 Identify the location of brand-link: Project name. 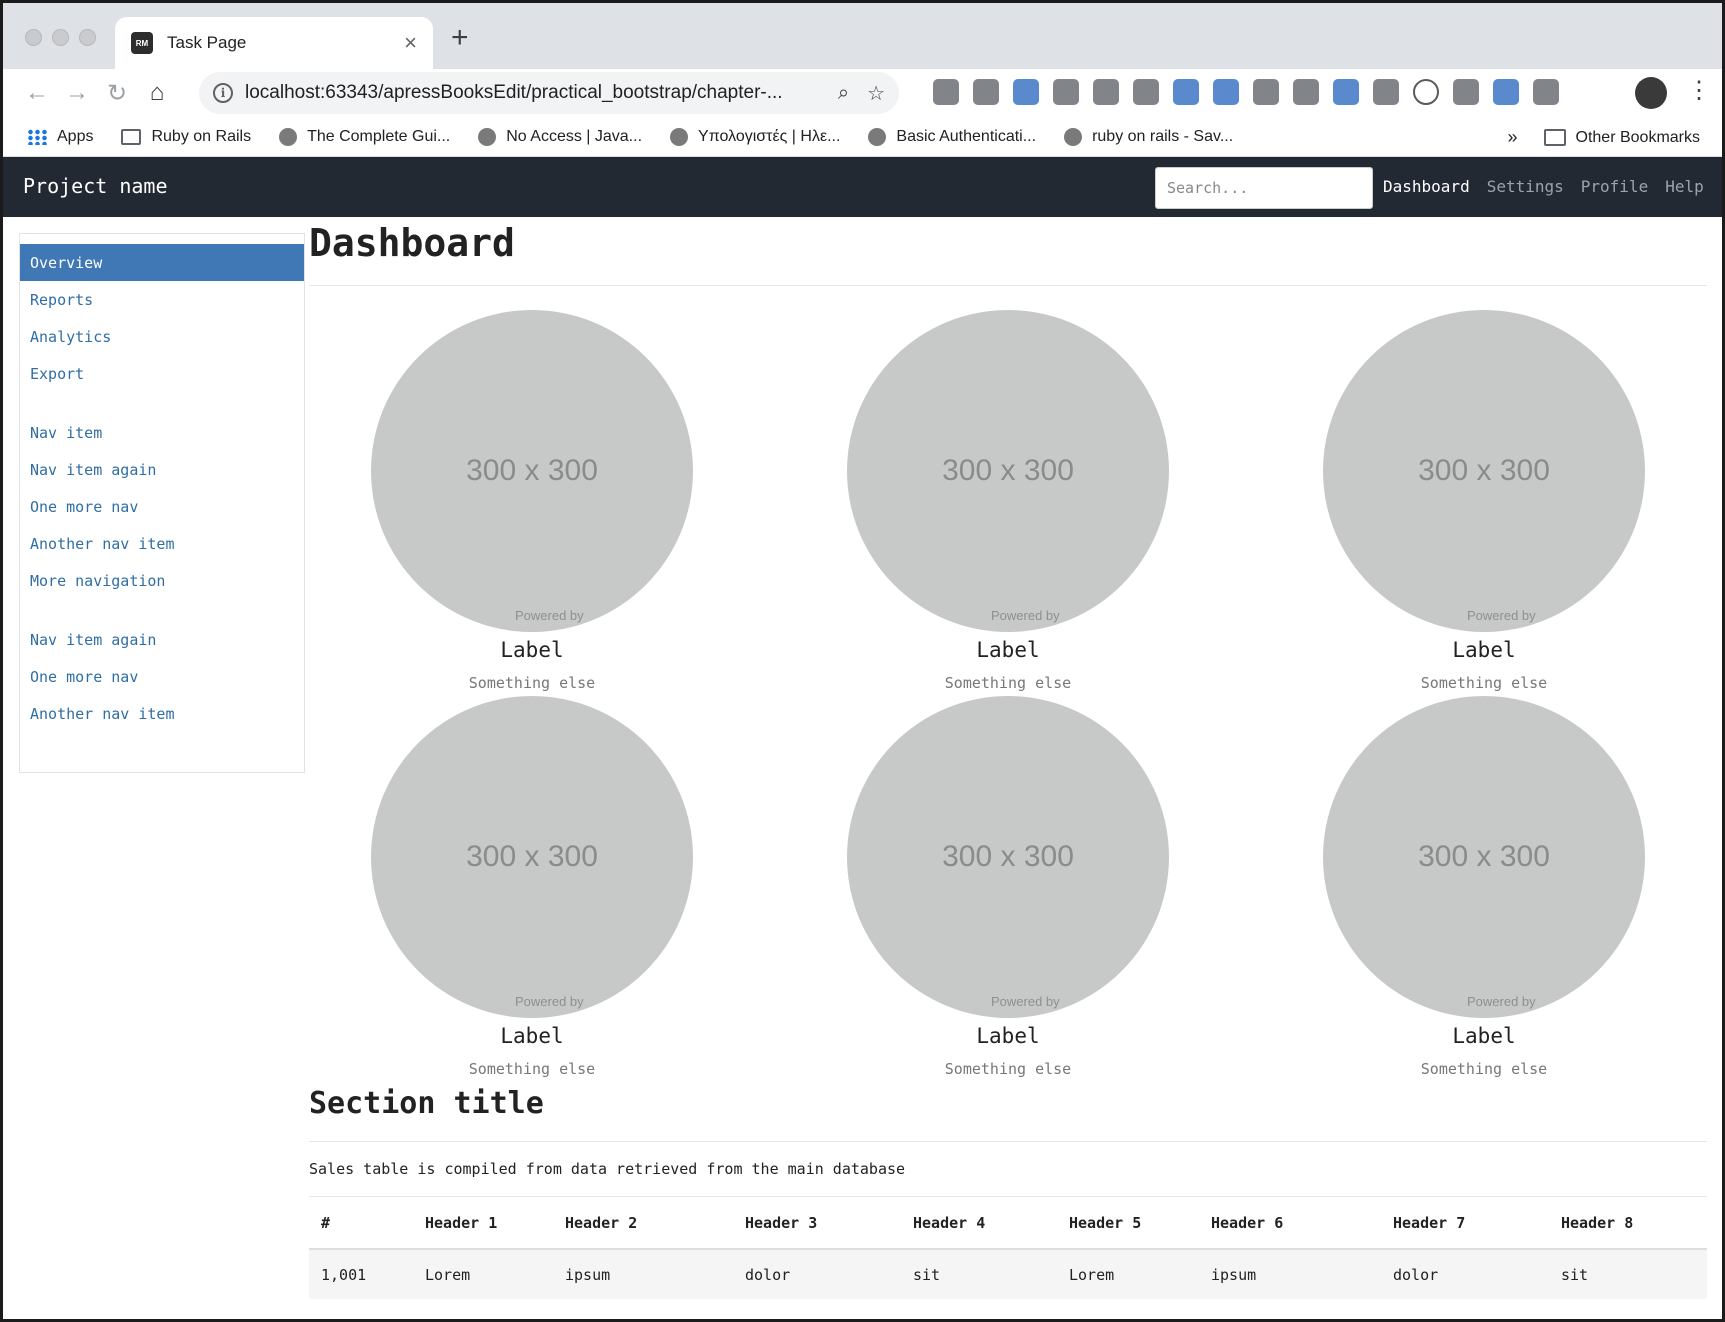
(95, 186).